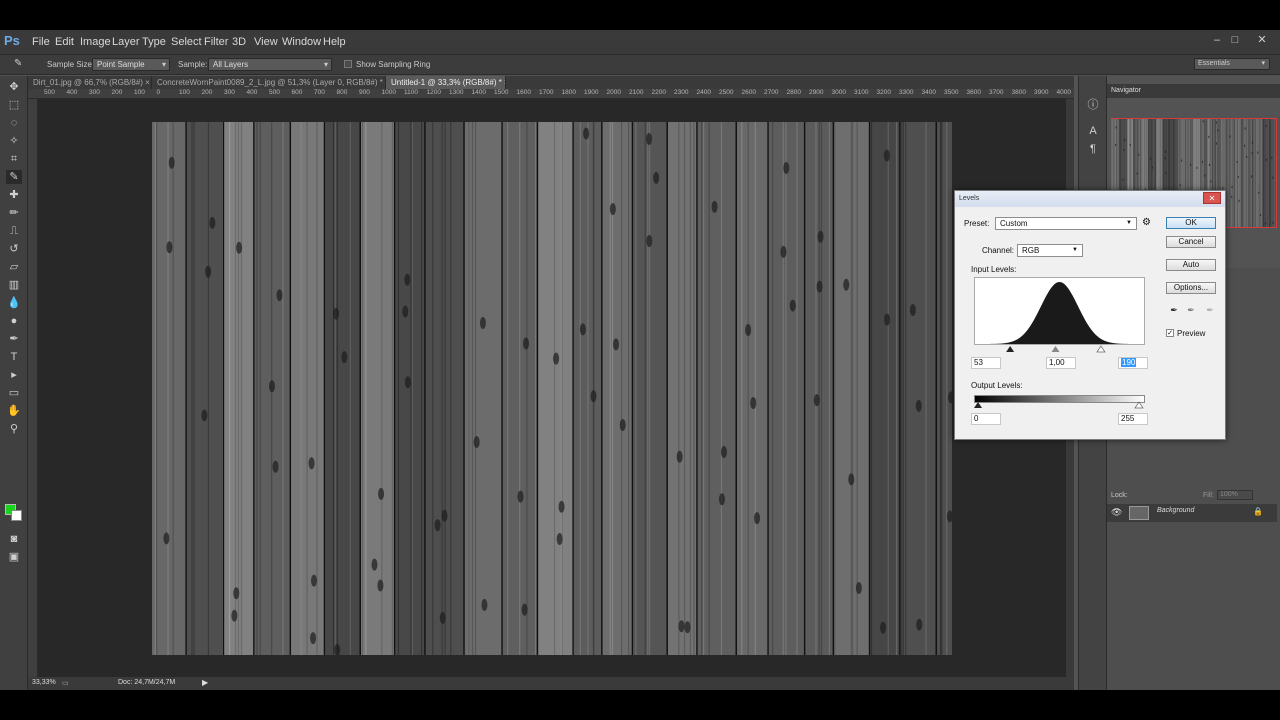 This screenshot has height=720, width=1280. I want to click on status-menu-arrow-icon: ▶, so click(205, 682).